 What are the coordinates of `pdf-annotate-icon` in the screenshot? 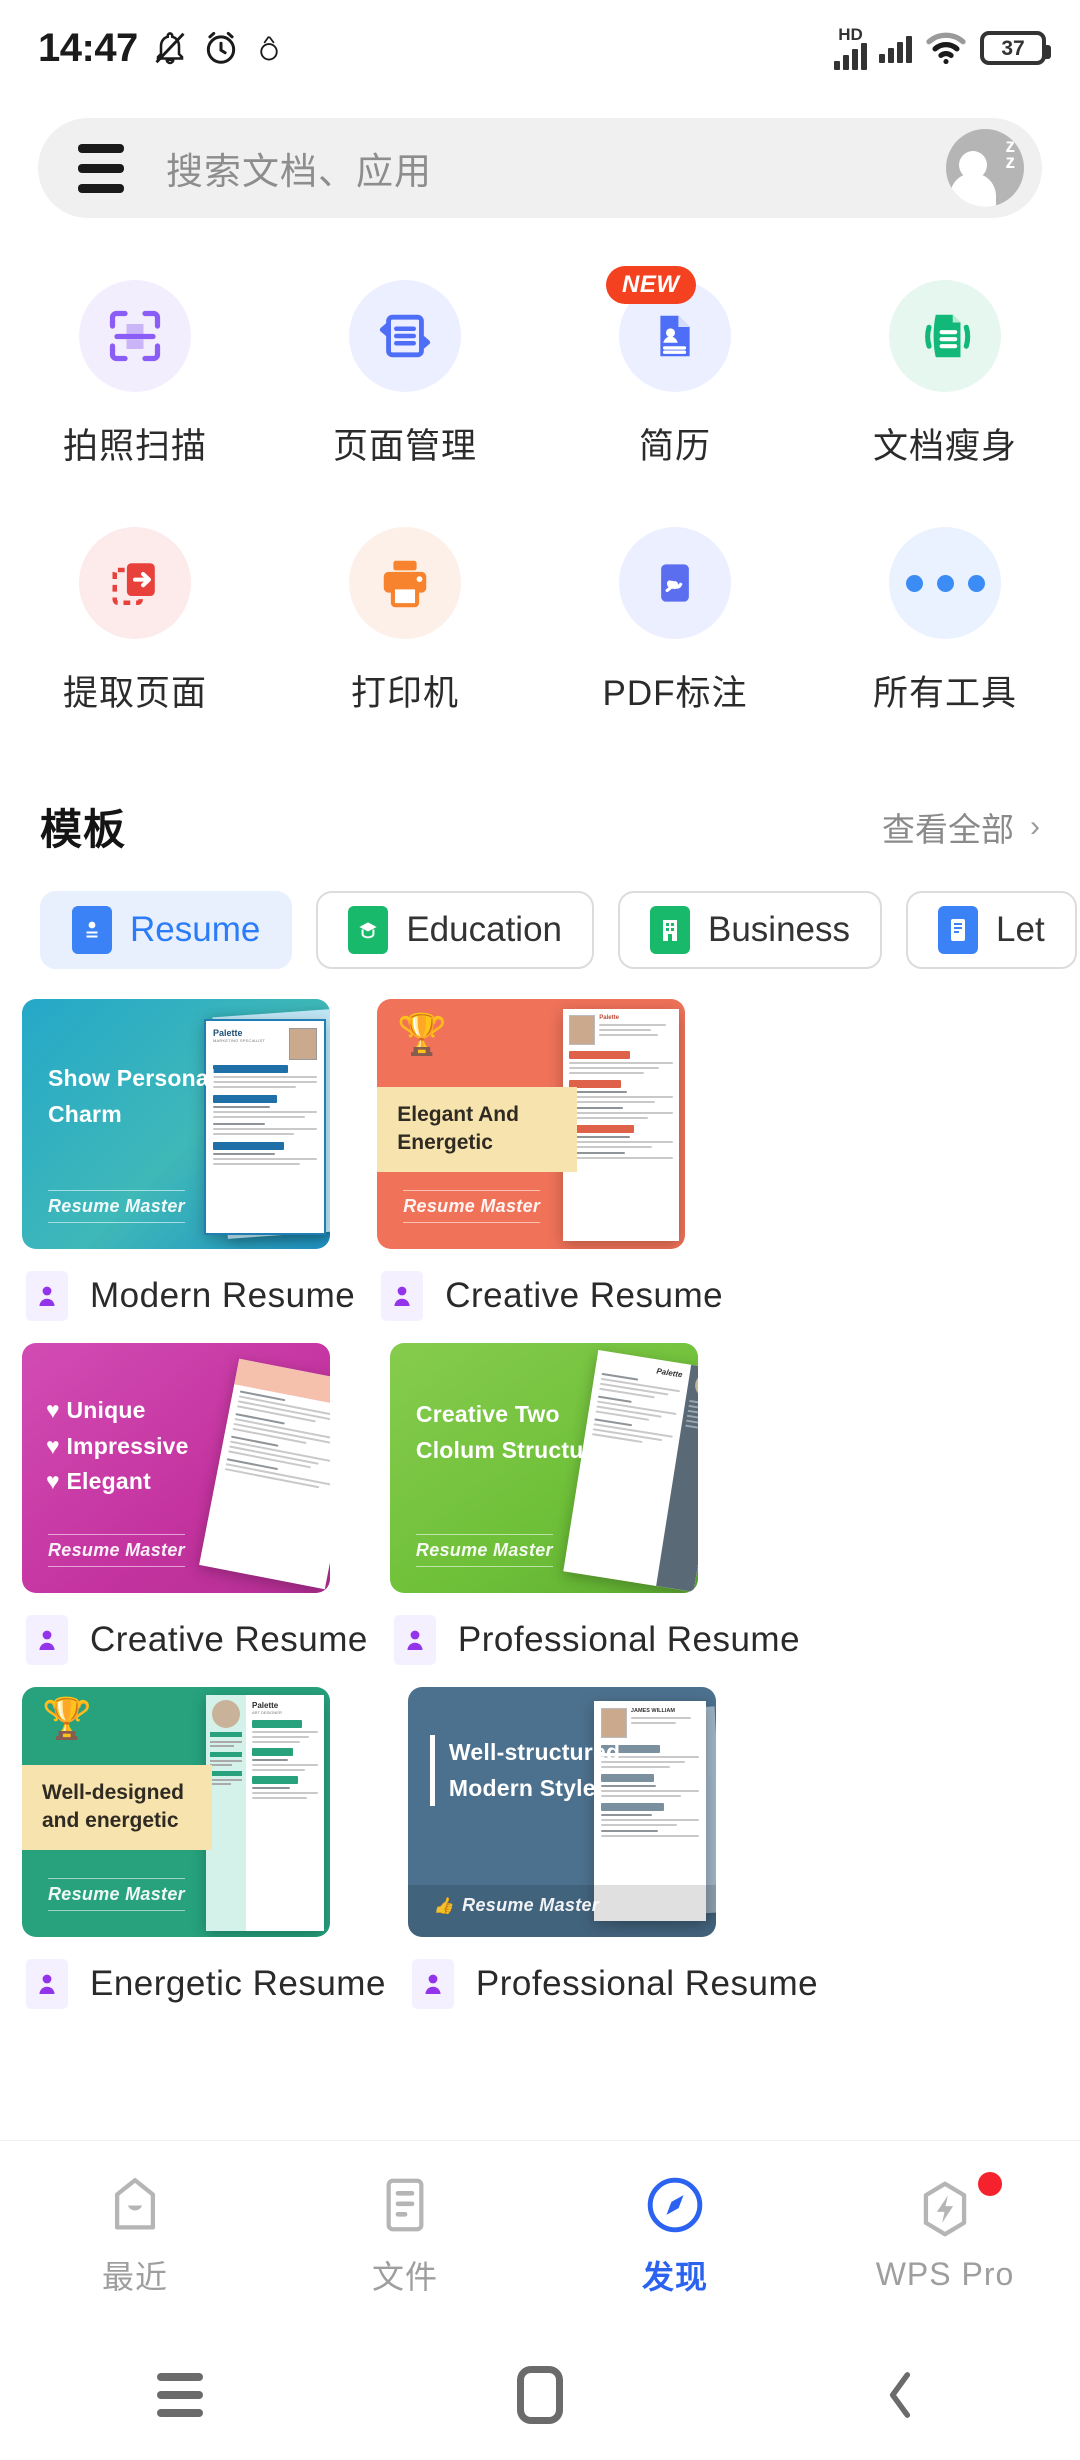 It's located at (675, 583).